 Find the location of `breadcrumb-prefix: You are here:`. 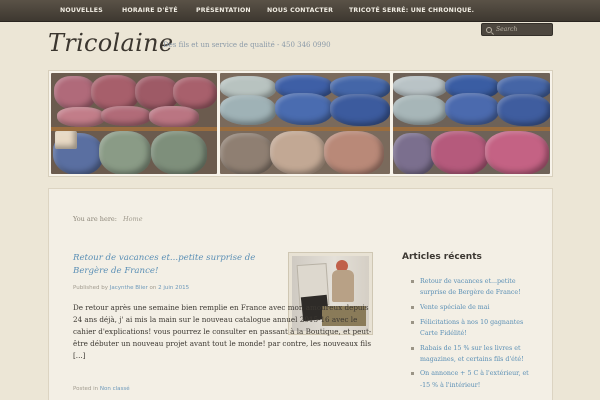

breadcrumb-prefix: You are here: is located at coordinates (95, 219).